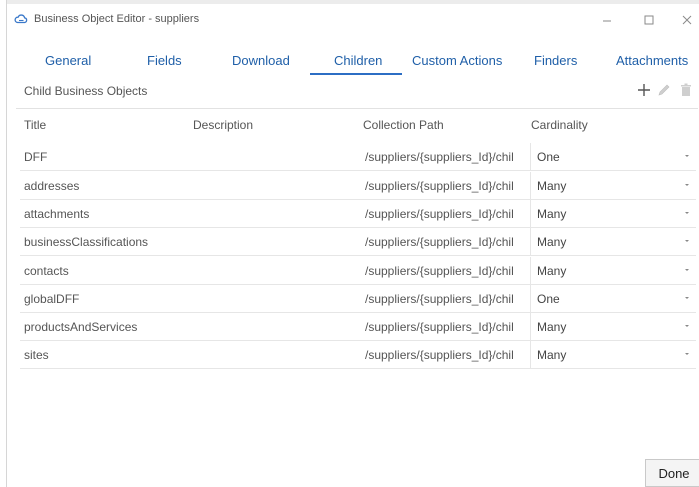 This screenshot has width=699, height=487. What do you see at coordinates (21, 19) in the screenshot?
I see `cloud-icon` at bounding box center [21, 19].